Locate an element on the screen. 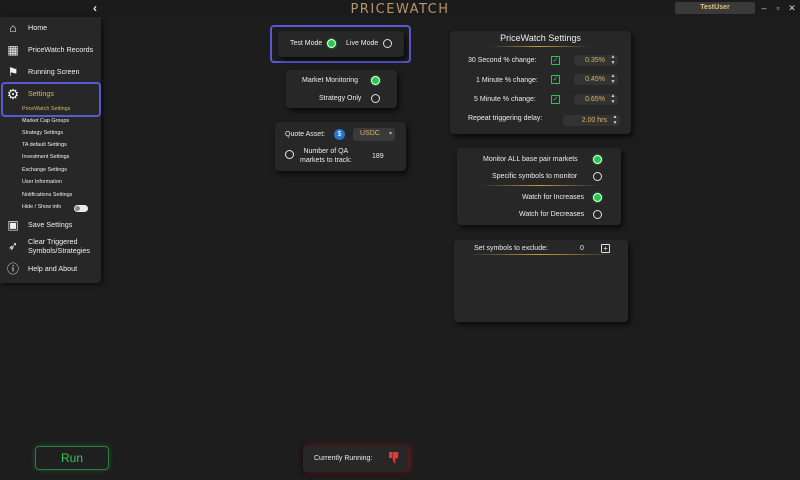 This screenshot has height=480, width=800. strategy-only-radio is located at coordinates (375, 98).